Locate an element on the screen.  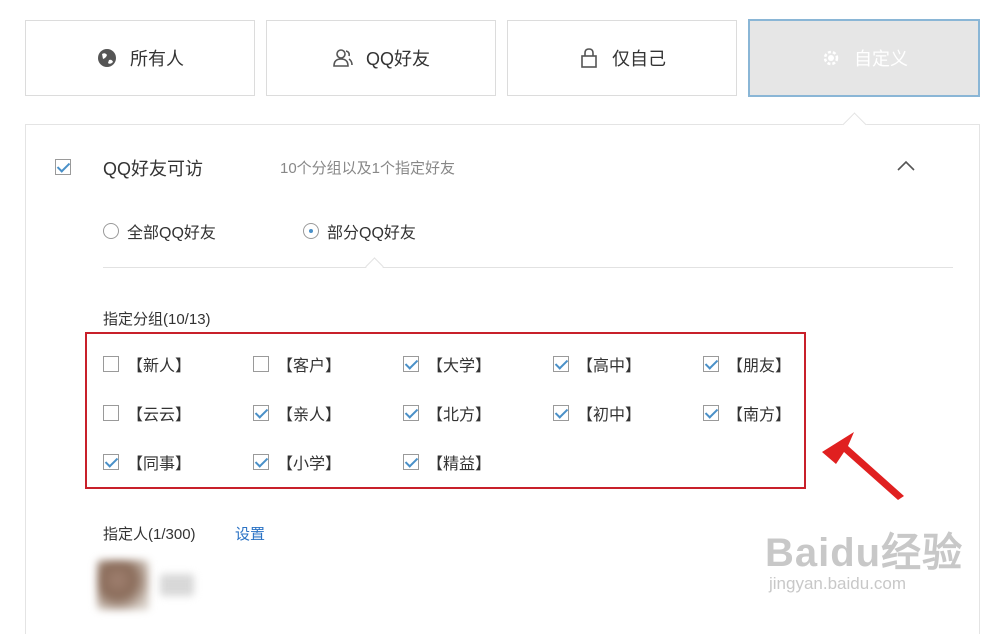
scope-all-label: 全部QQ好友 is located at coordinates (171, 233).